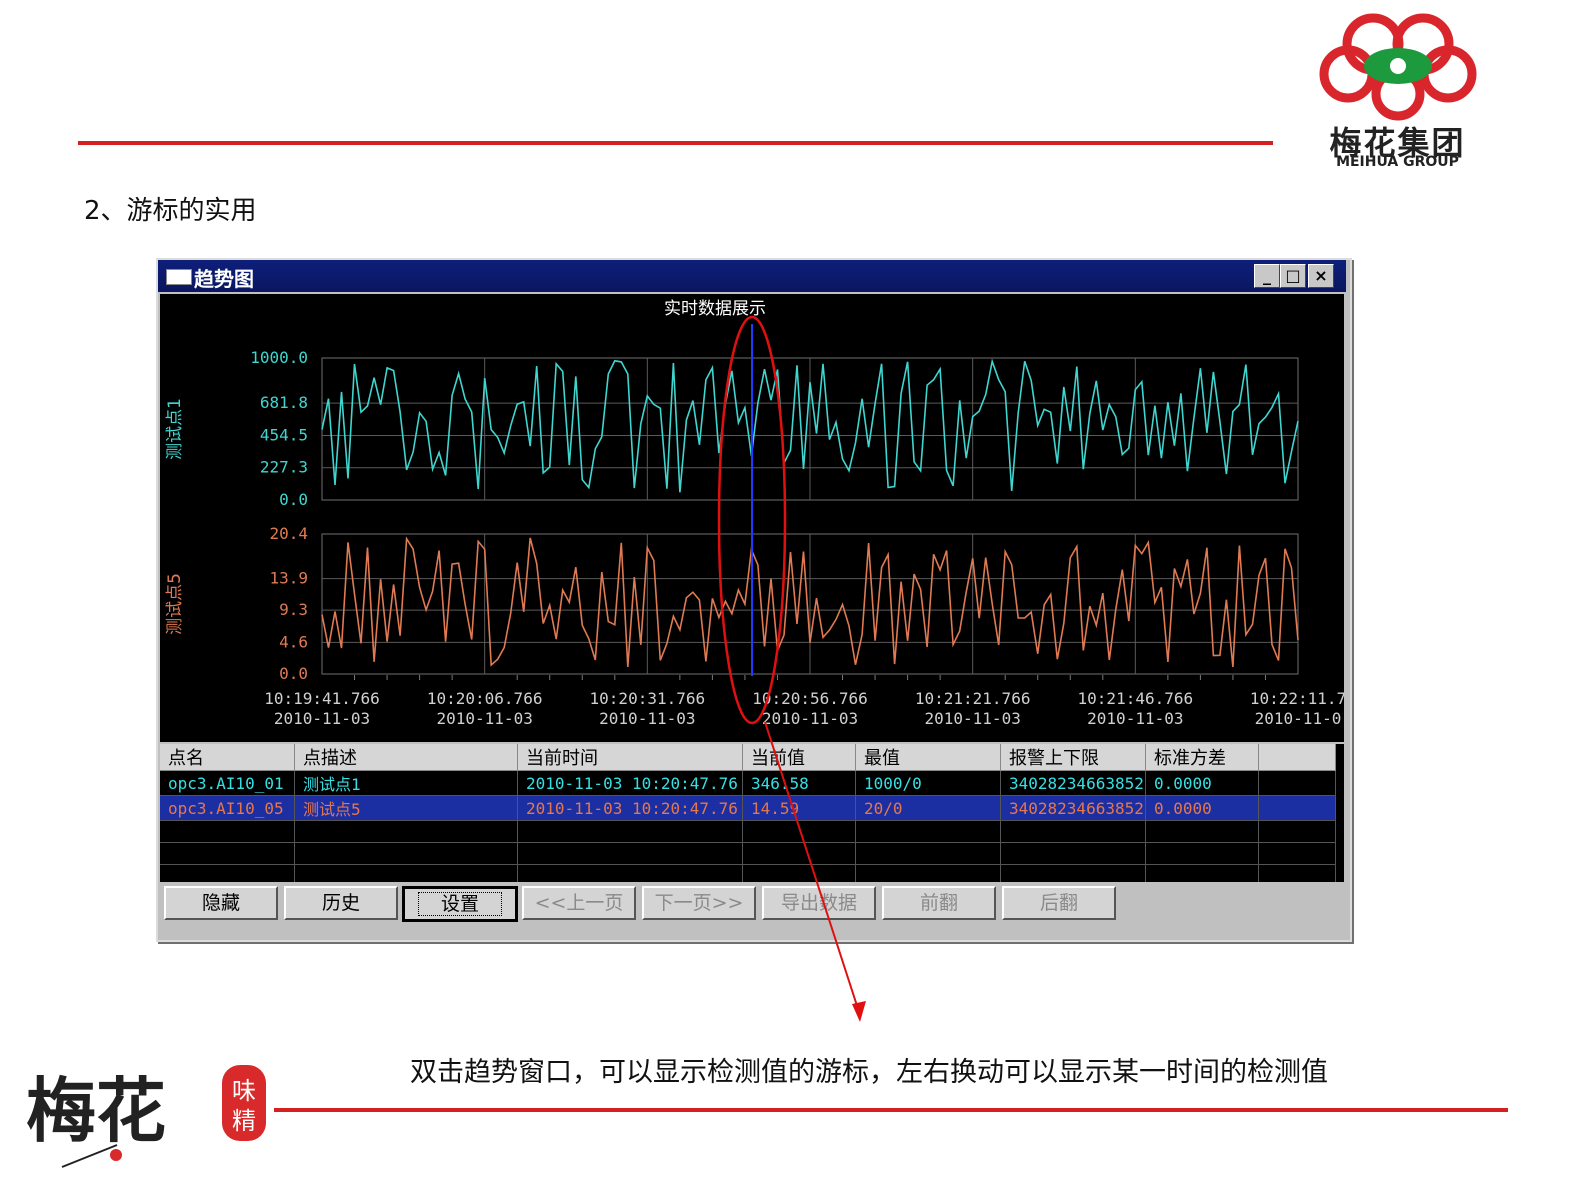  What do you see at coordinates (96, 1110) in the screenshot?
I see `brand-calligraphy: 梅花` at bounding box center [96, 1110].